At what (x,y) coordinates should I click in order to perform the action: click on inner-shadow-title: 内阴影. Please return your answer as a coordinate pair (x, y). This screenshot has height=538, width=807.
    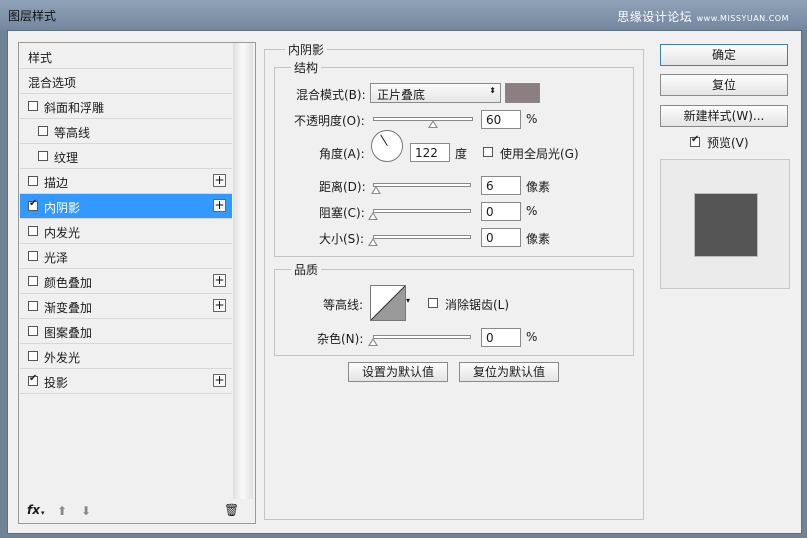
    Looking at the image, I should click on (306, 49).